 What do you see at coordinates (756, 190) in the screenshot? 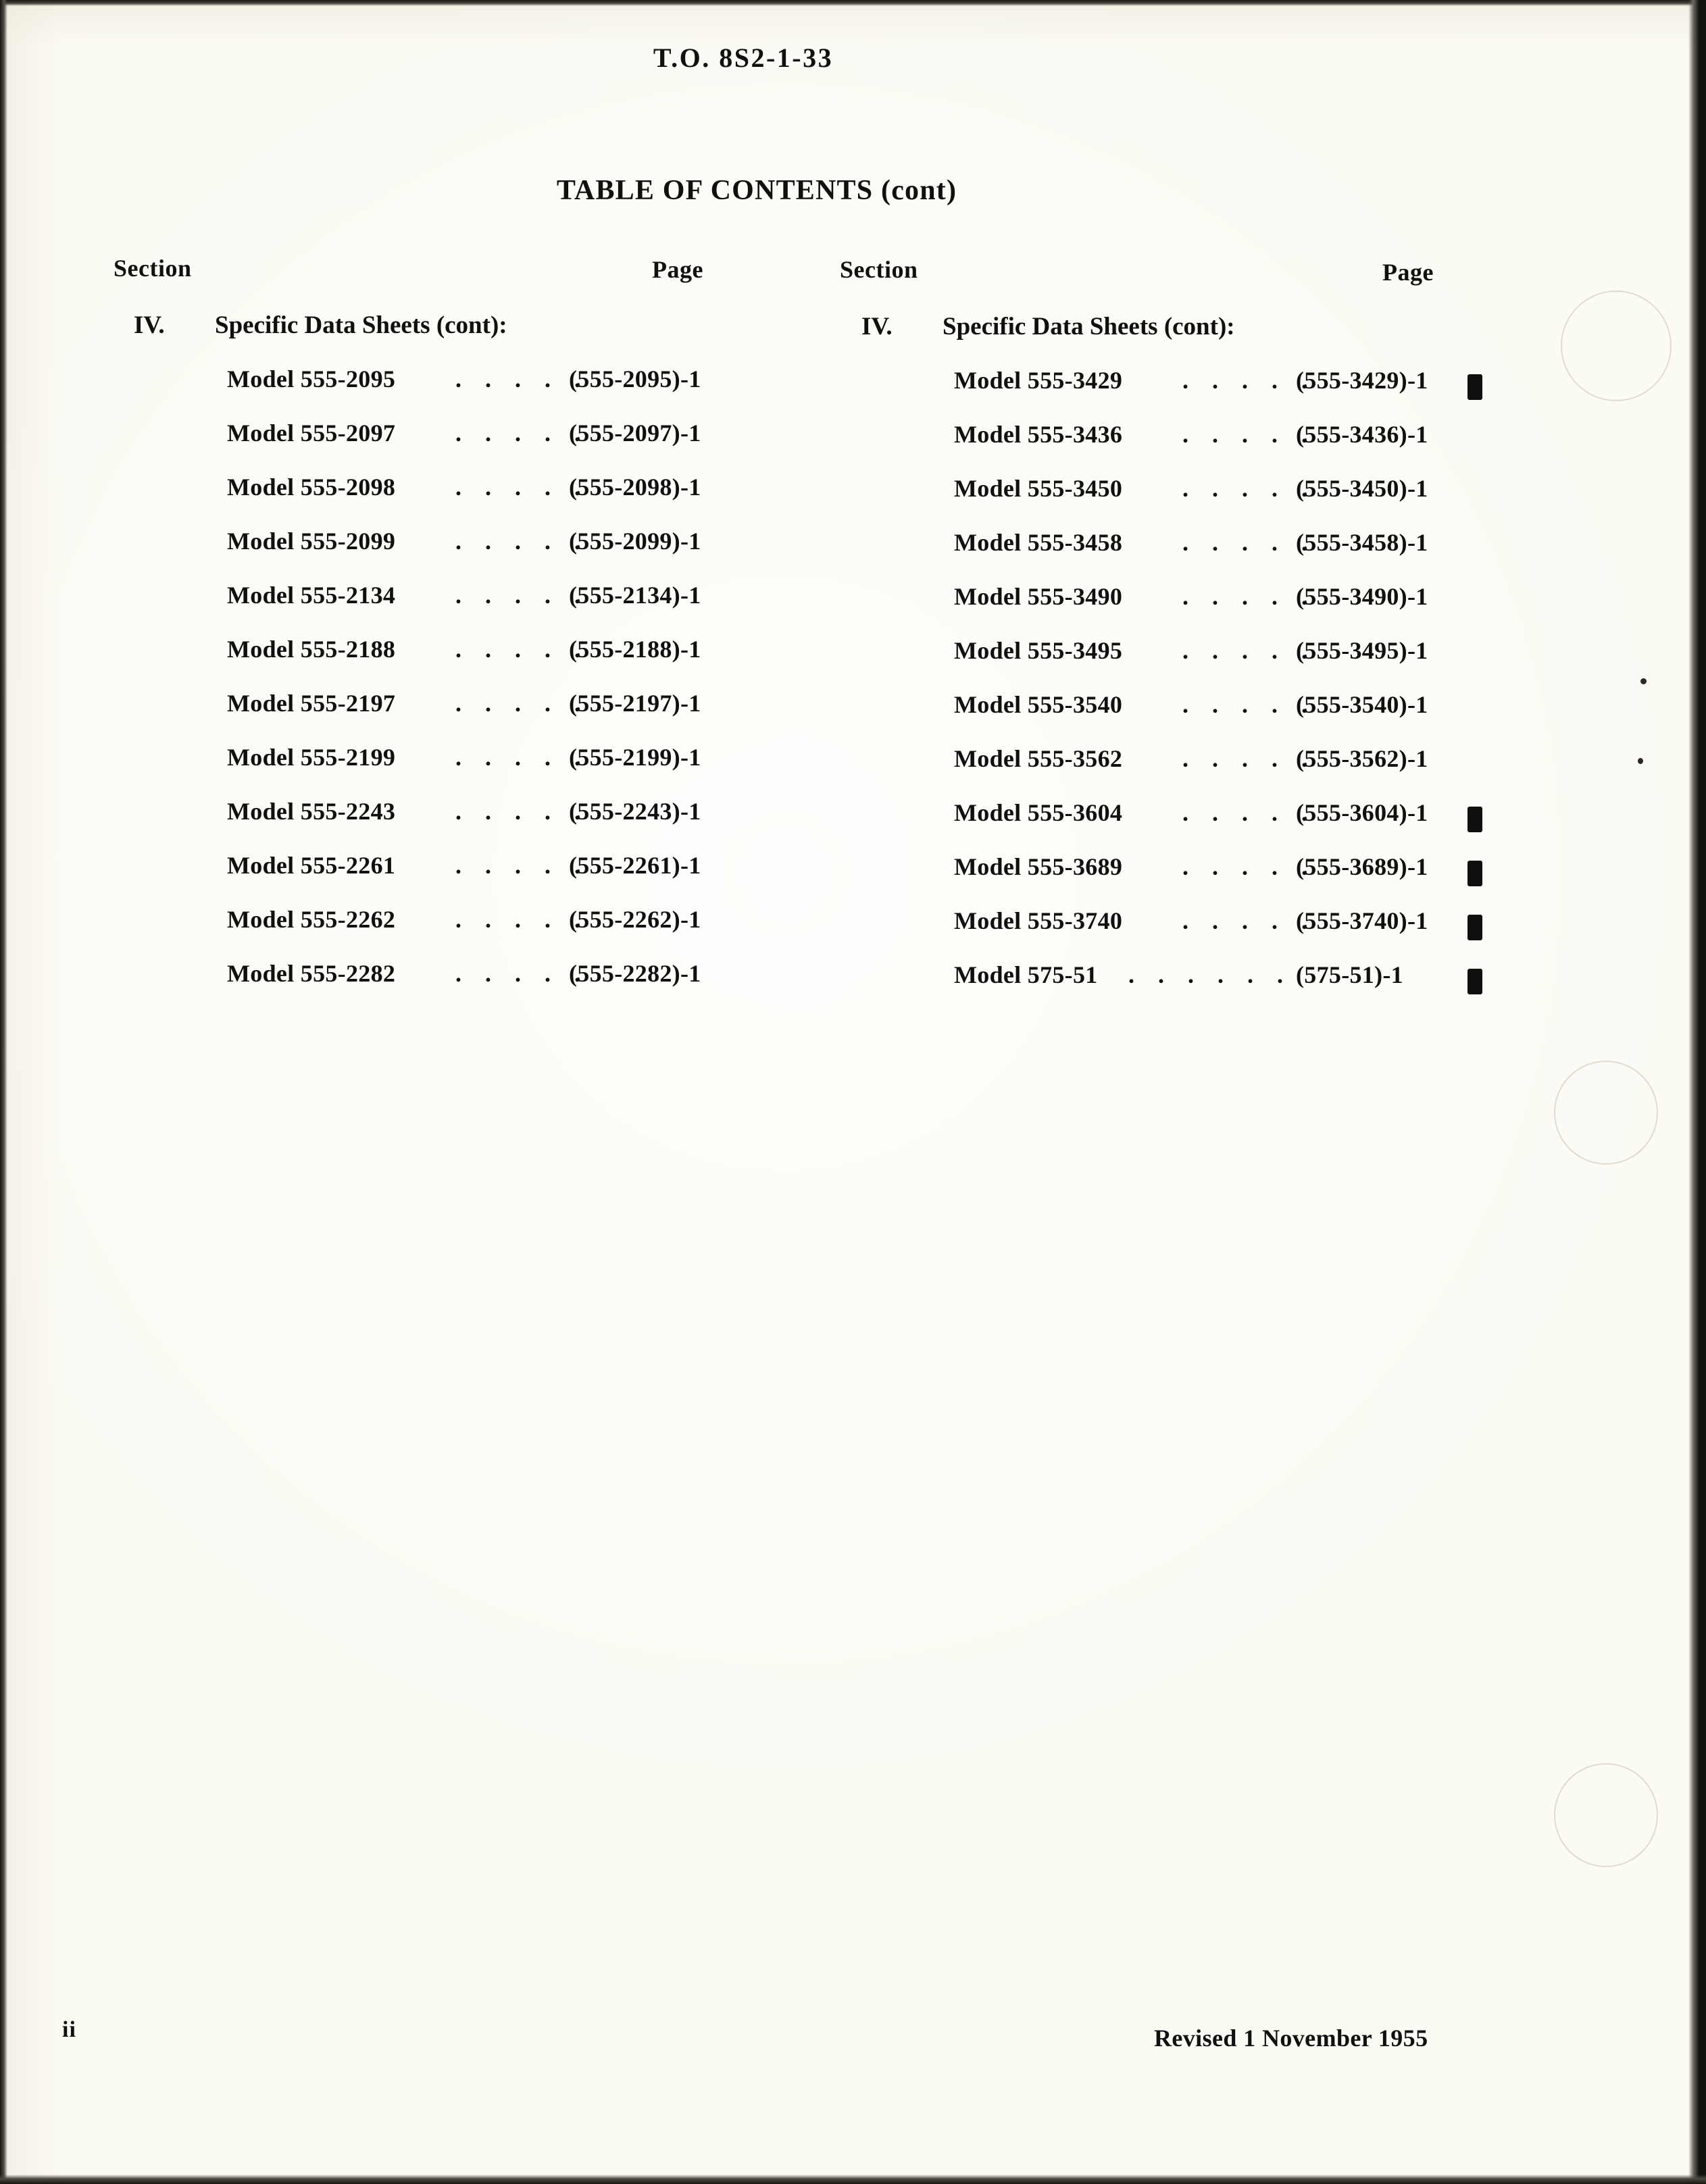
I see `page-title: TABLE OF CONTENTS (cont)` at bounding box center [756, 190].